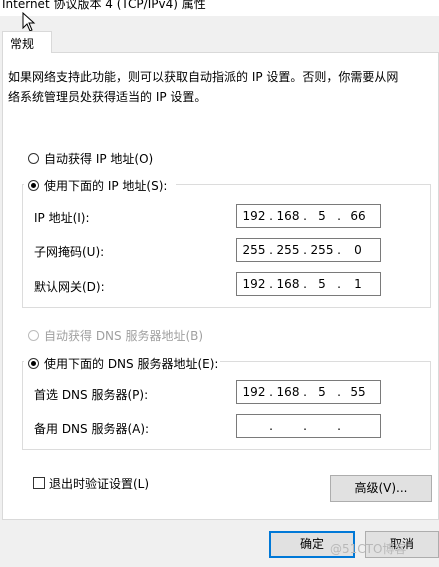  What do you see at coordinates (254, 250) in the screenshot?
I see `mask-octet-1: 255` at bounding box center [254, 250].